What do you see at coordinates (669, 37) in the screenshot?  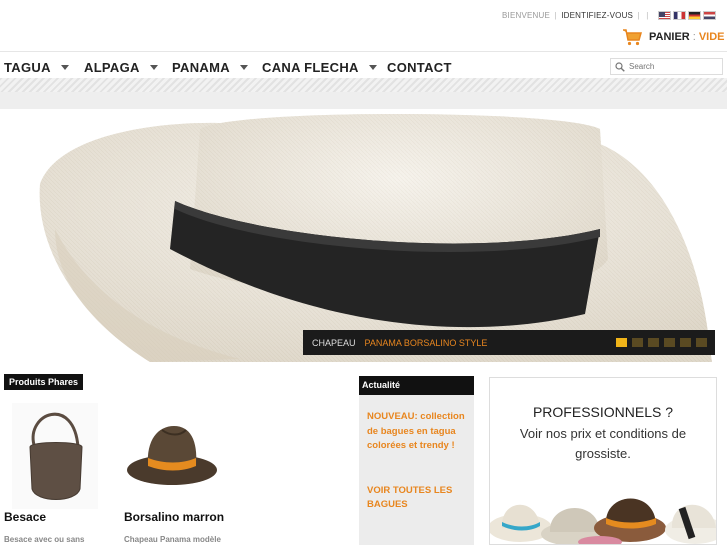 I see `cart-label: PANIER` at bounding box center [669, 37].